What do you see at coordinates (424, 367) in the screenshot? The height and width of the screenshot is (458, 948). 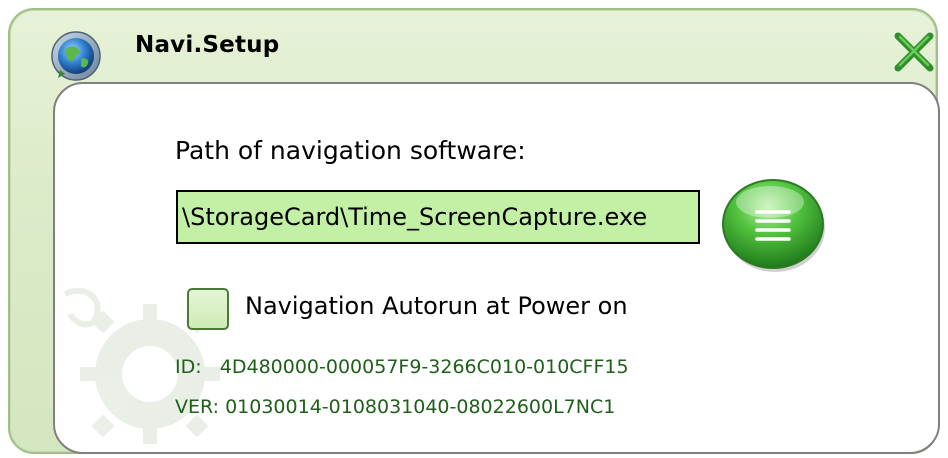 I see `device-id-value: 4D480000-000057F9-3266C010-010CFF15` at bounding box center [424, 367].